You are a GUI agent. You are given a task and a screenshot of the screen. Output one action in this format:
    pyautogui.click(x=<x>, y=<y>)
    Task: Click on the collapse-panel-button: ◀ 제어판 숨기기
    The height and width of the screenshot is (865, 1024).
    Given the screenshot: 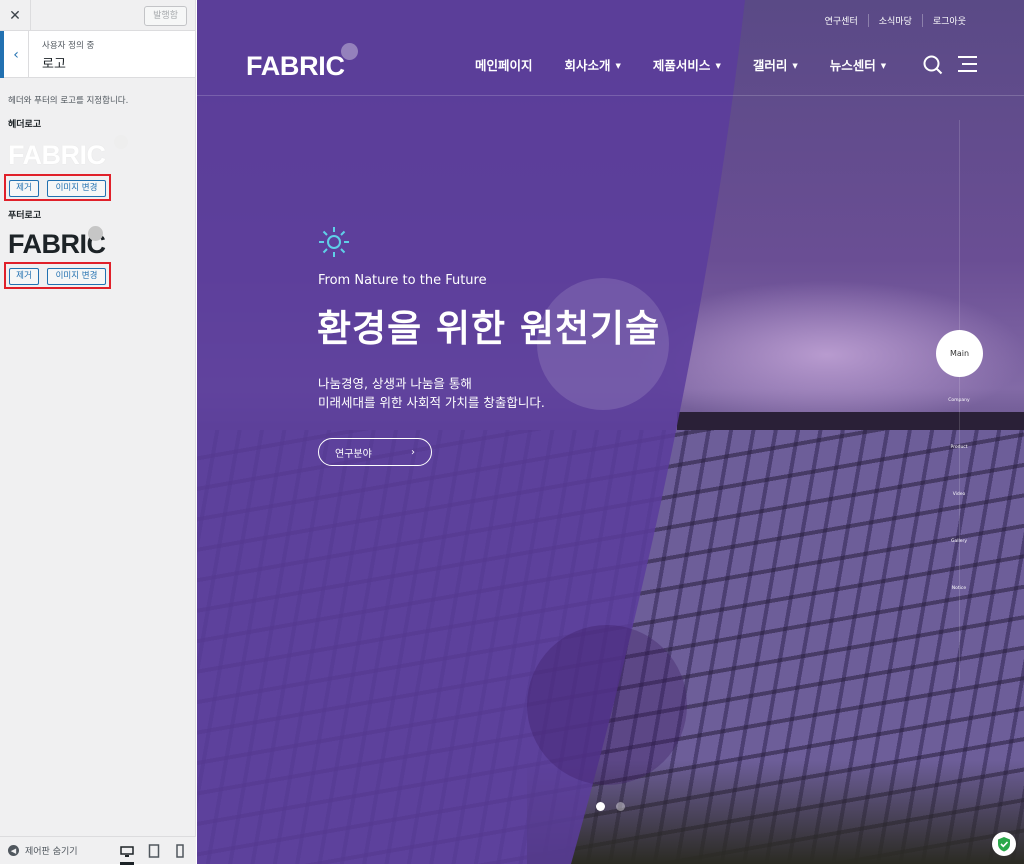 What is the action you would take?
    pyautogui.click(x=43, y=850)
    